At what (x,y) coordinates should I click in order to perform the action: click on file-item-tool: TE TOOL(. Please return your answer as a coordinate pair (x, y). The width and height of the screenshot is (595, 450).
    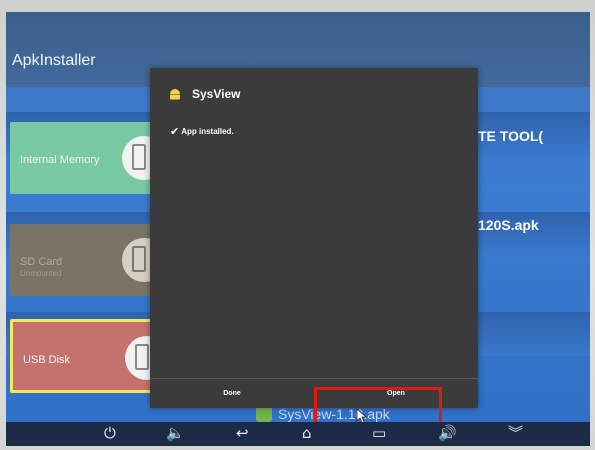
    Looking at the image, I should click on (510, 136).